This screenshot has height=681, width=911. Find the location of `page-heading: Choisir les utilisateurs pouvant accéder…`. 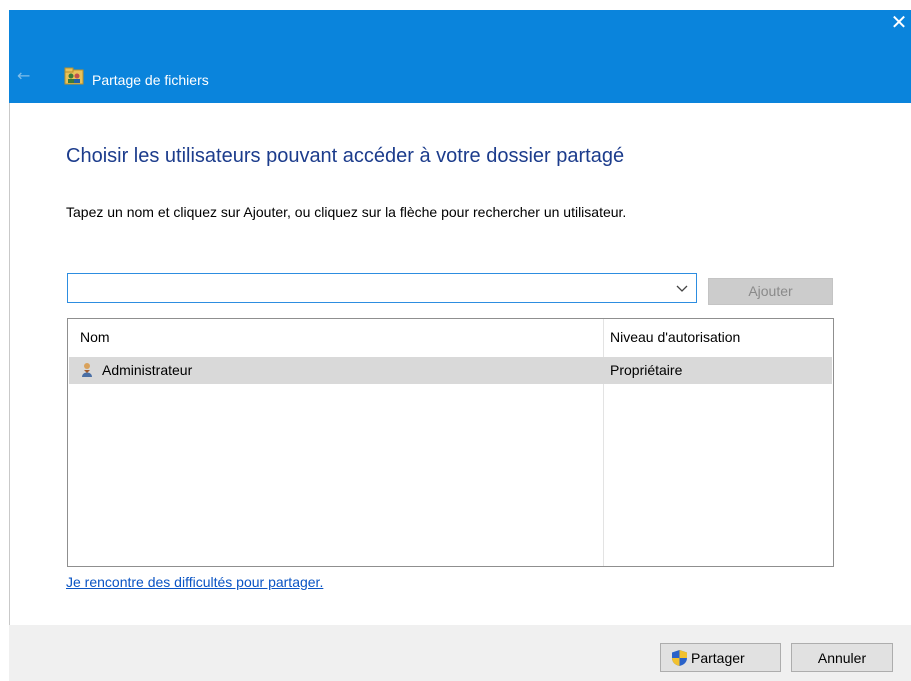

page-heading: Choisir les utilisateurs pouvant accéder… is located at coordinates (345, 156).